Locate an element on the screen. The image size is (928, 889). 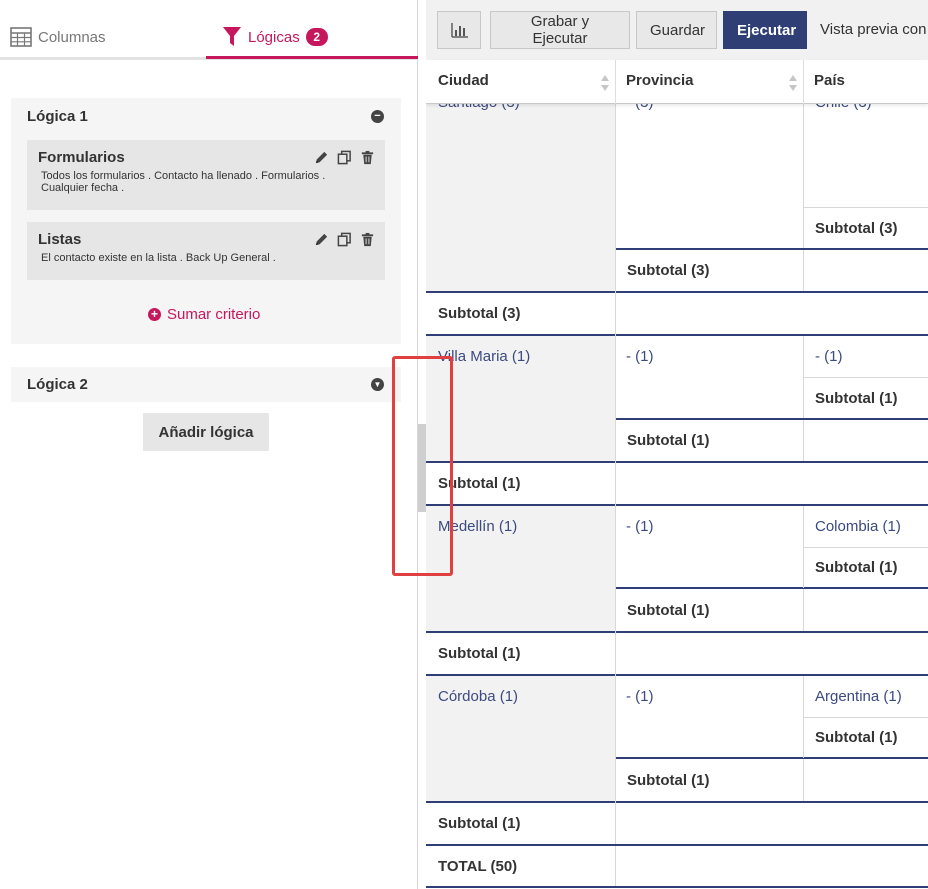
tab-columns-label: Columnas is located at coordinates (72, 37).